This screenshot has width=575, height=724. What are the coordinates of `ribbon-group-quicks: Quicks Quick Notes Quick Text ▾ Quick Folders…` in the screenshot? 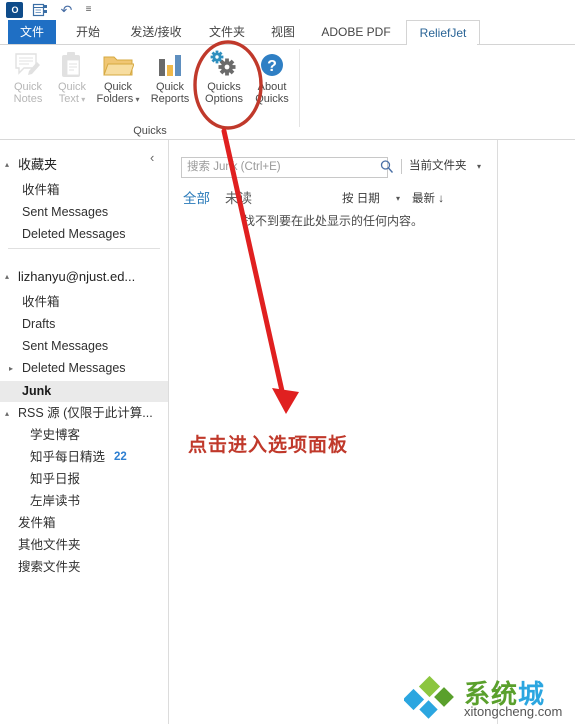 It's located at (150, 92).